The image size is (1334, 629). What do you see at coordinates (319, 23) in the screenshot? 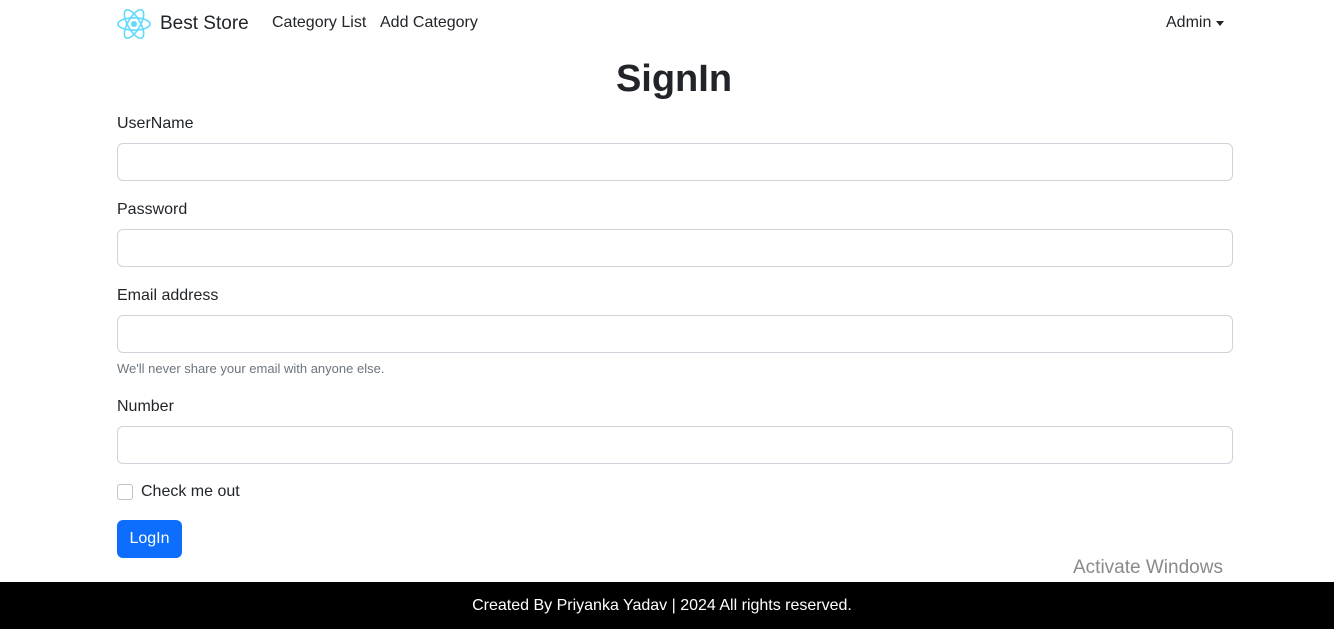
I see `nav-link-category-list: Category List` at bounding box center [319, 23].